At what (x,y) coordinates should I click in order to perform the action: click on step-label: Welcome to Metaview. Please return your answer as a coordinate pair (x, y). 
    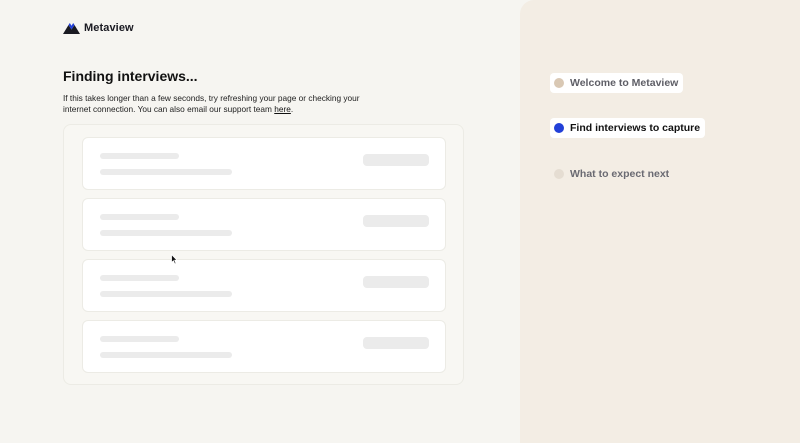
    Looking at the image, I should click on (624, 83).